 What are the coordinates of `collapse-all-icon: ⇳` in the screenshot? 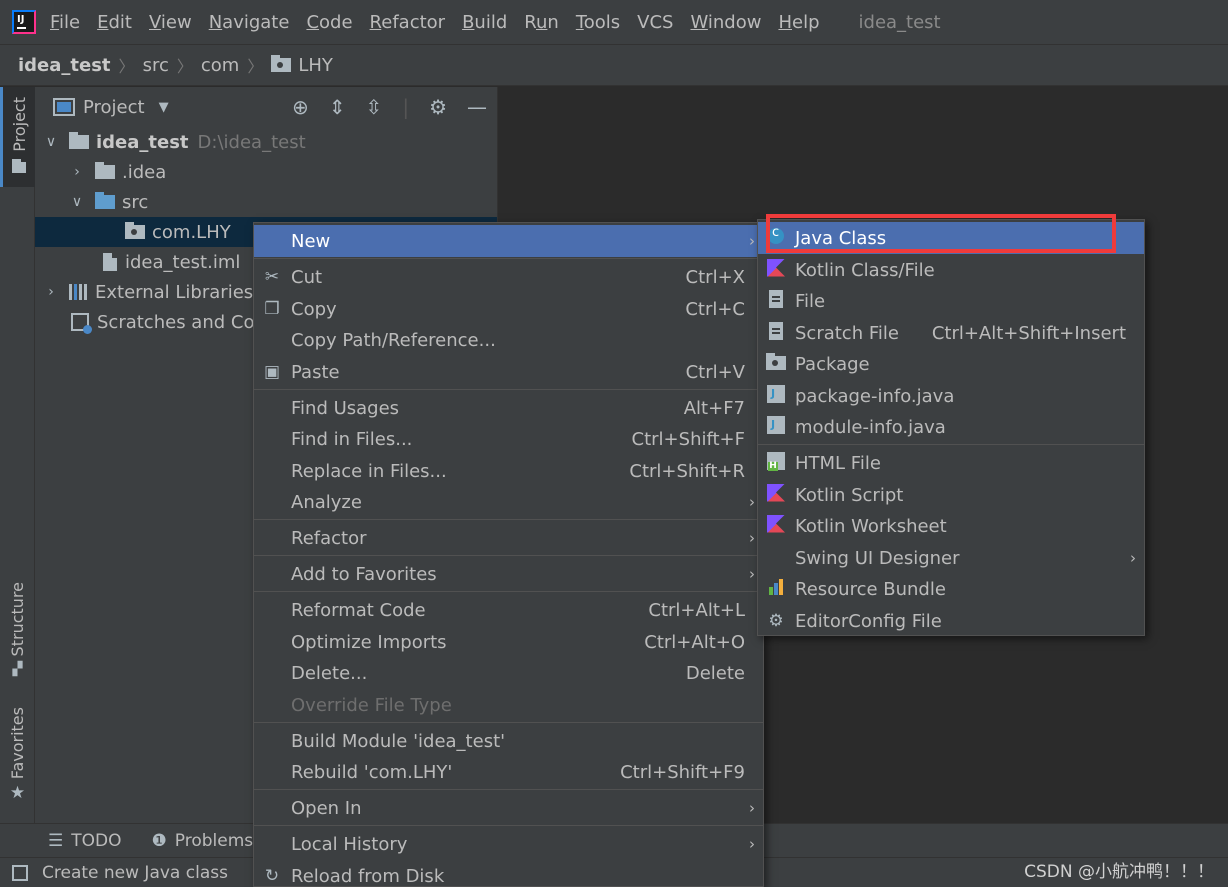 It's located at (374, 107).